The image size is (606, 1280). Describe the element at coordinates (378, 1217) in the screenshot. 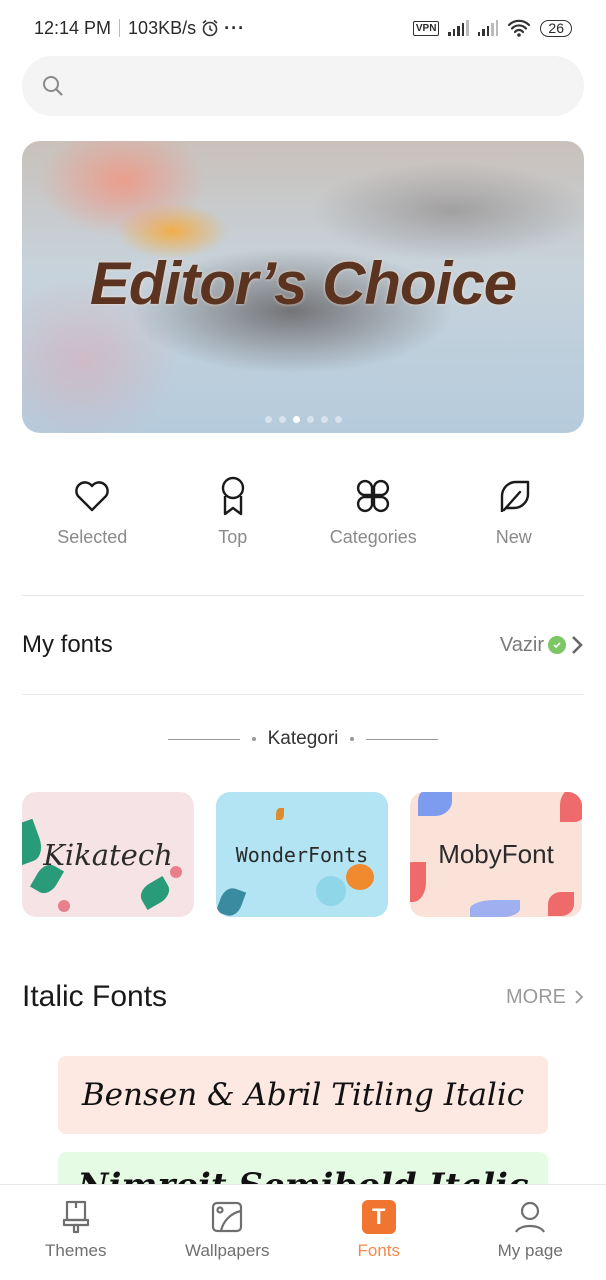

I see `font-t-icon: T` at that location.